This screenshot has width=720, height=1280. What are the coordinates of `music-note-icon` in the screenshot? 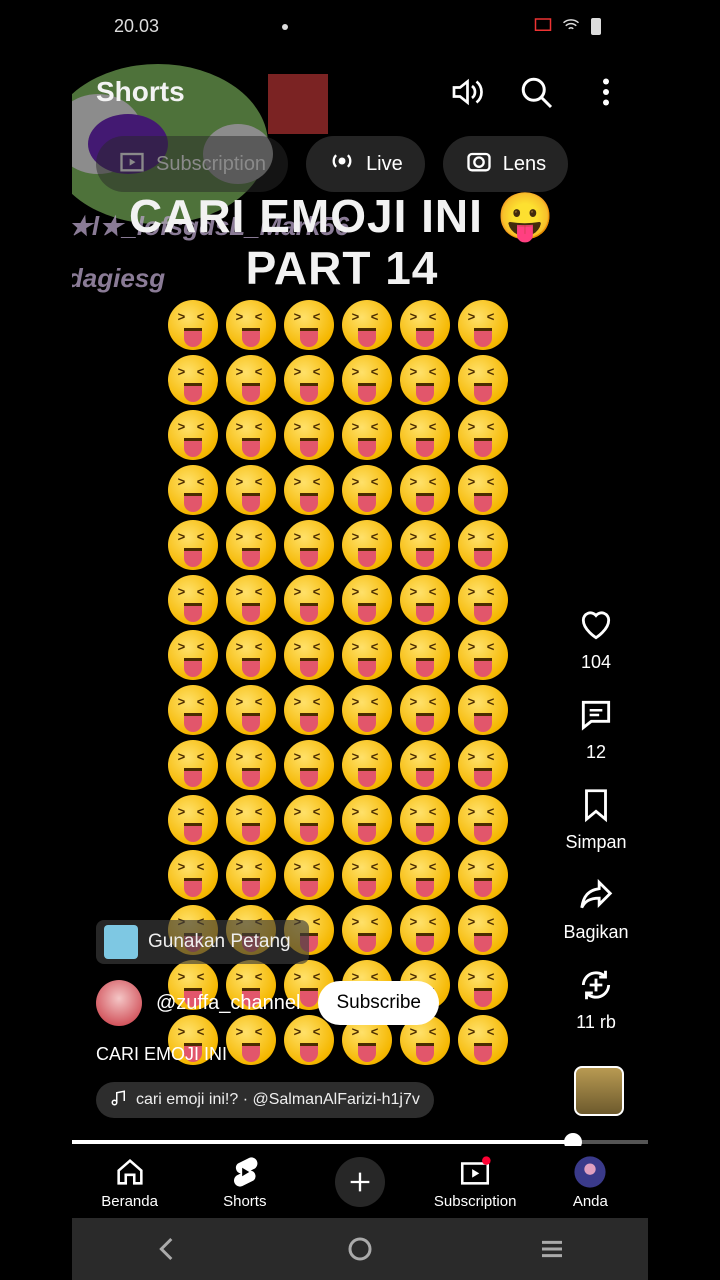 It's located at (119, 1100).